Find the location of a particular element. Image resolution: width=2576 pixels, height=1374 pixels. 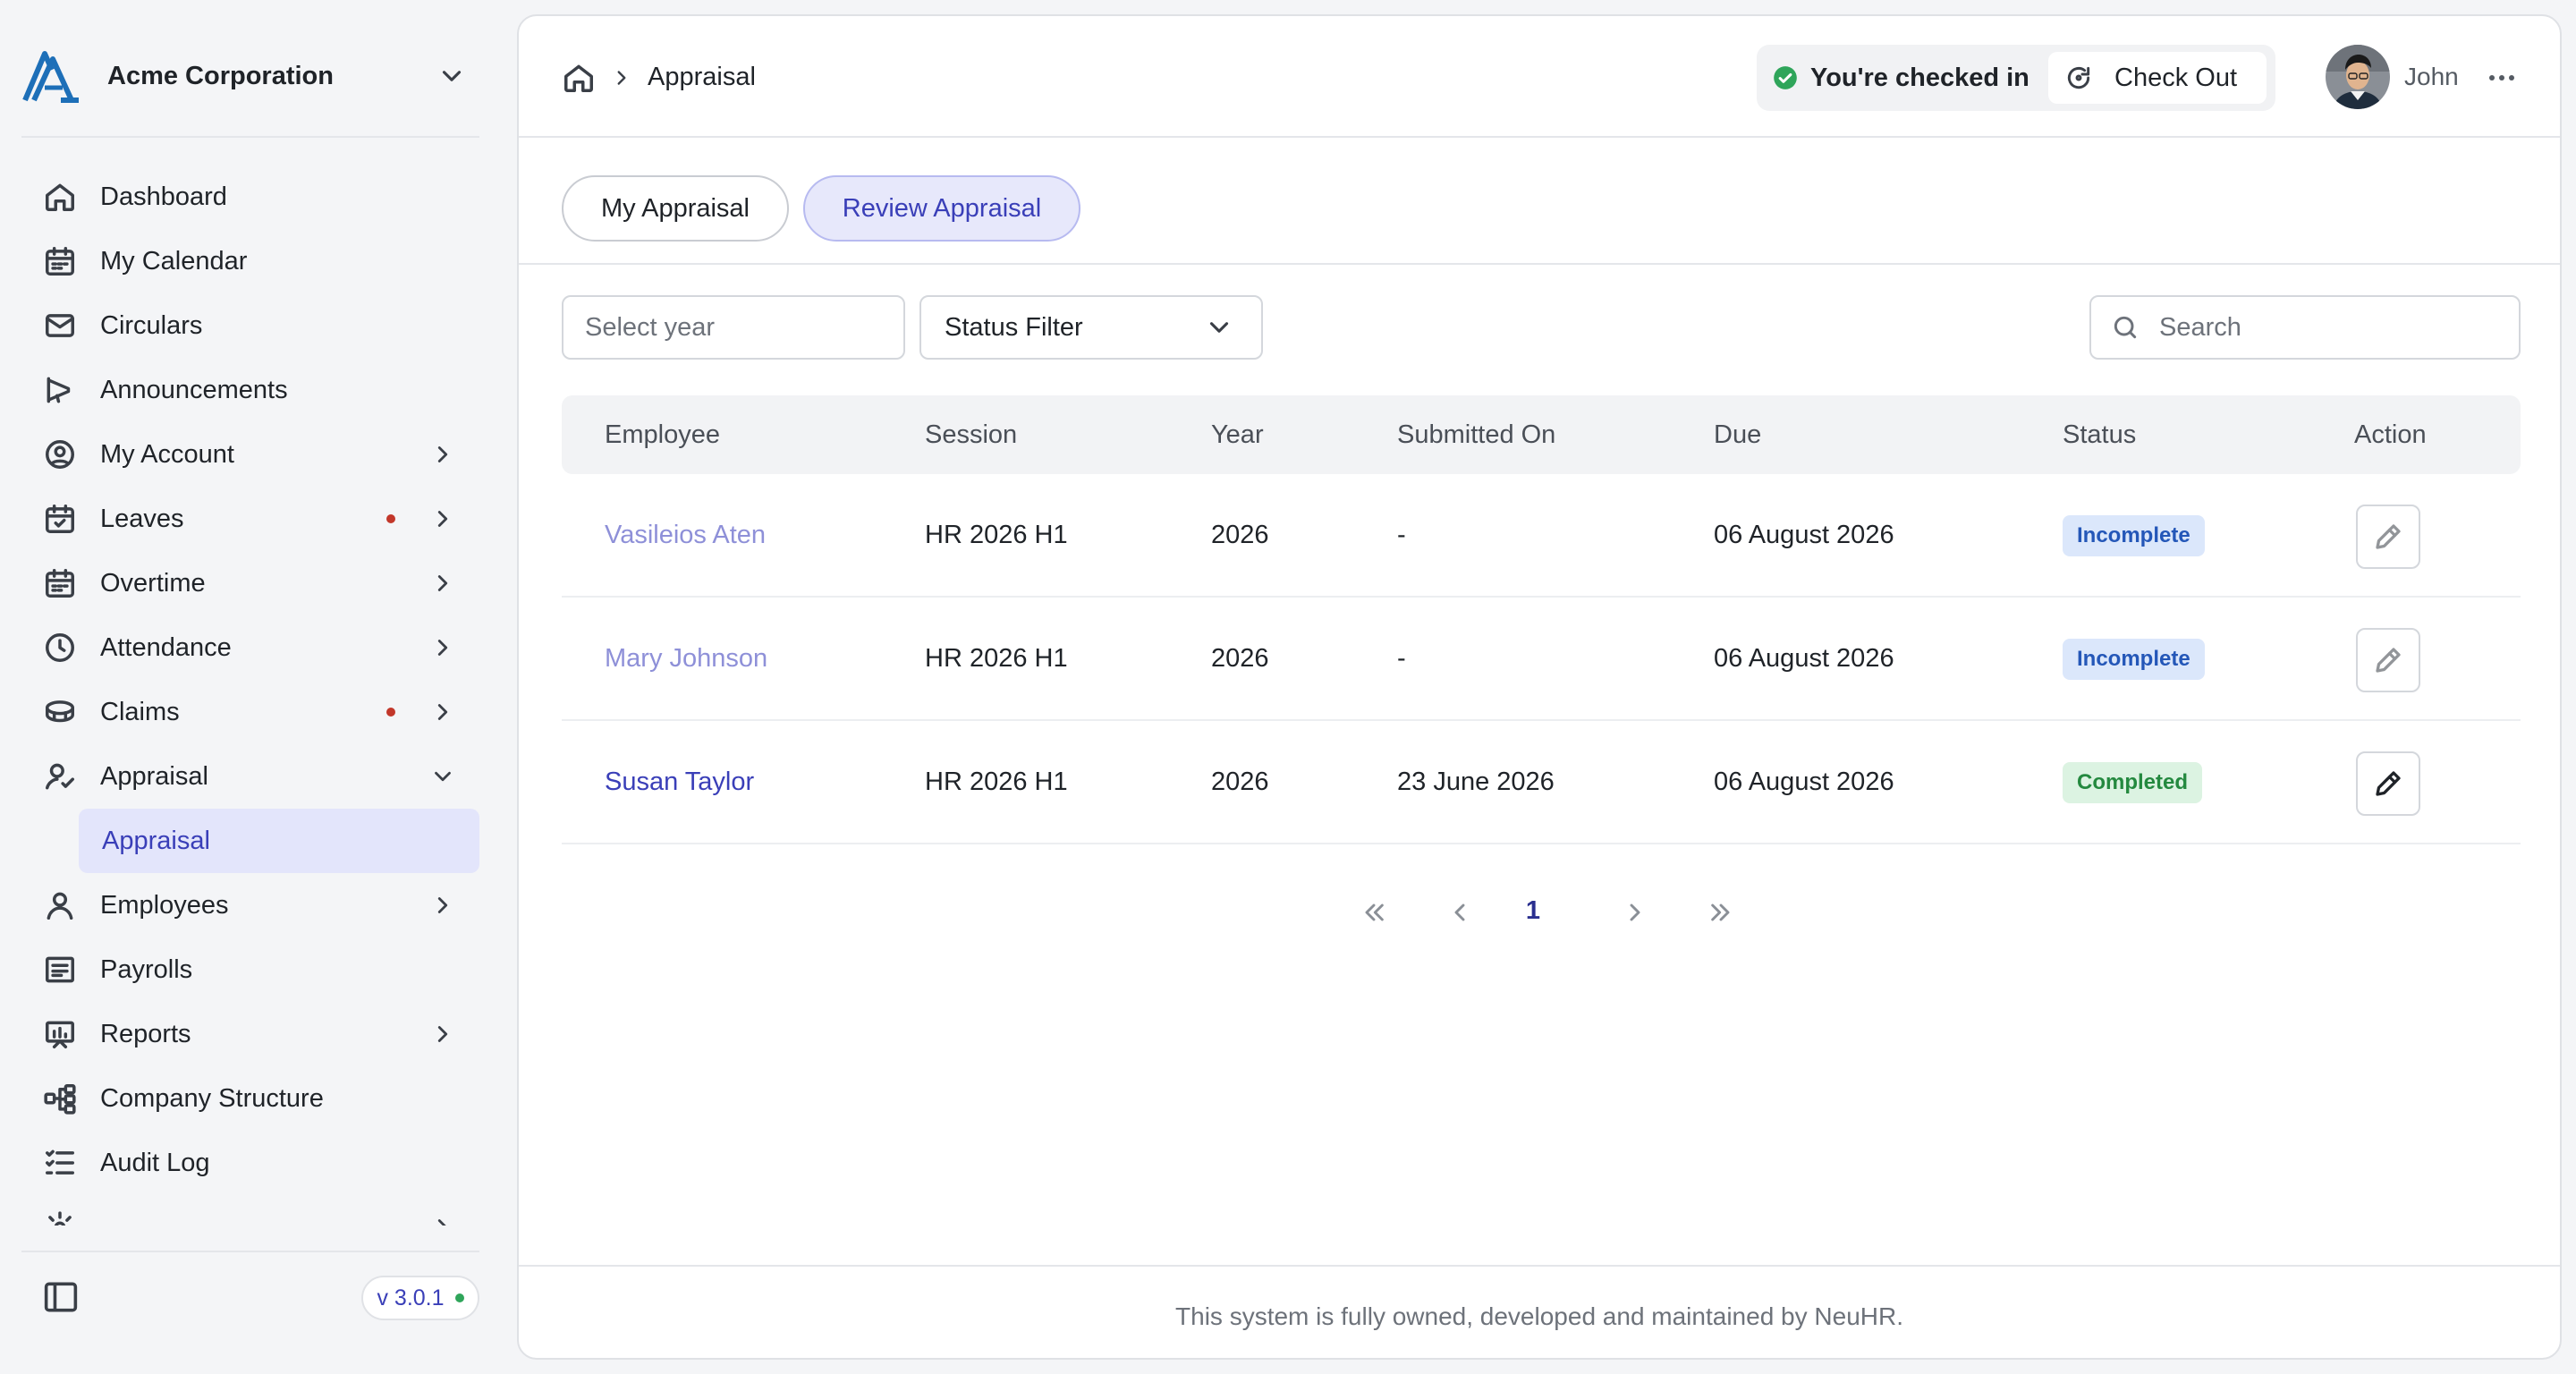

tab-my-appraisal: My Appraisal is located at coordinates (675, 208).